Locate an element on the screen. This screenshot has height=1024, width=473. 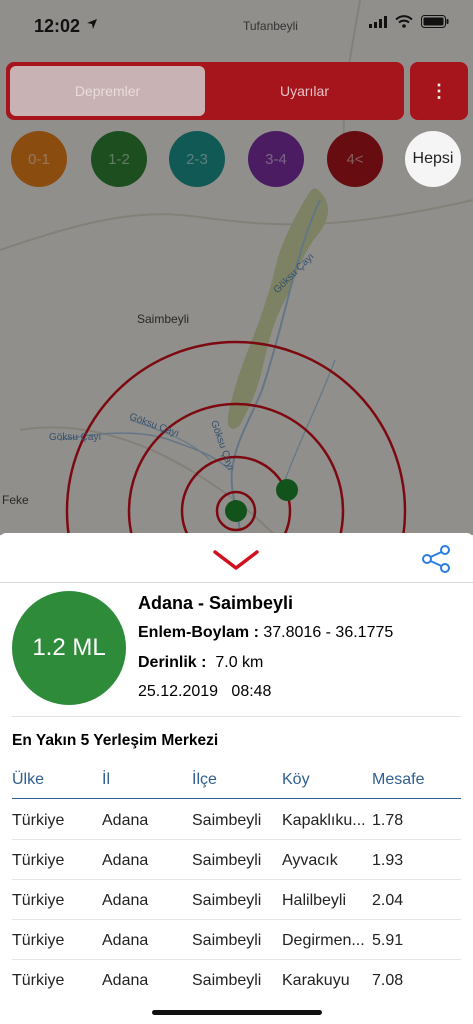
filter-magnitude-4-plus: 4< is located at coordinates (355, 159).